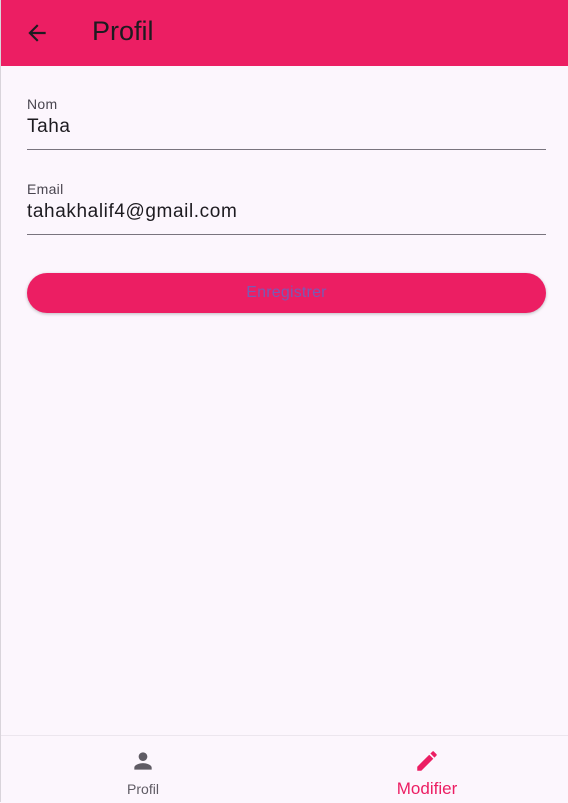 This screenshot has width=568, height=803. What do you see at coordinates (286, 149) in the screenshot?
I see `name-field-underline` at bounding box center [286, 149].